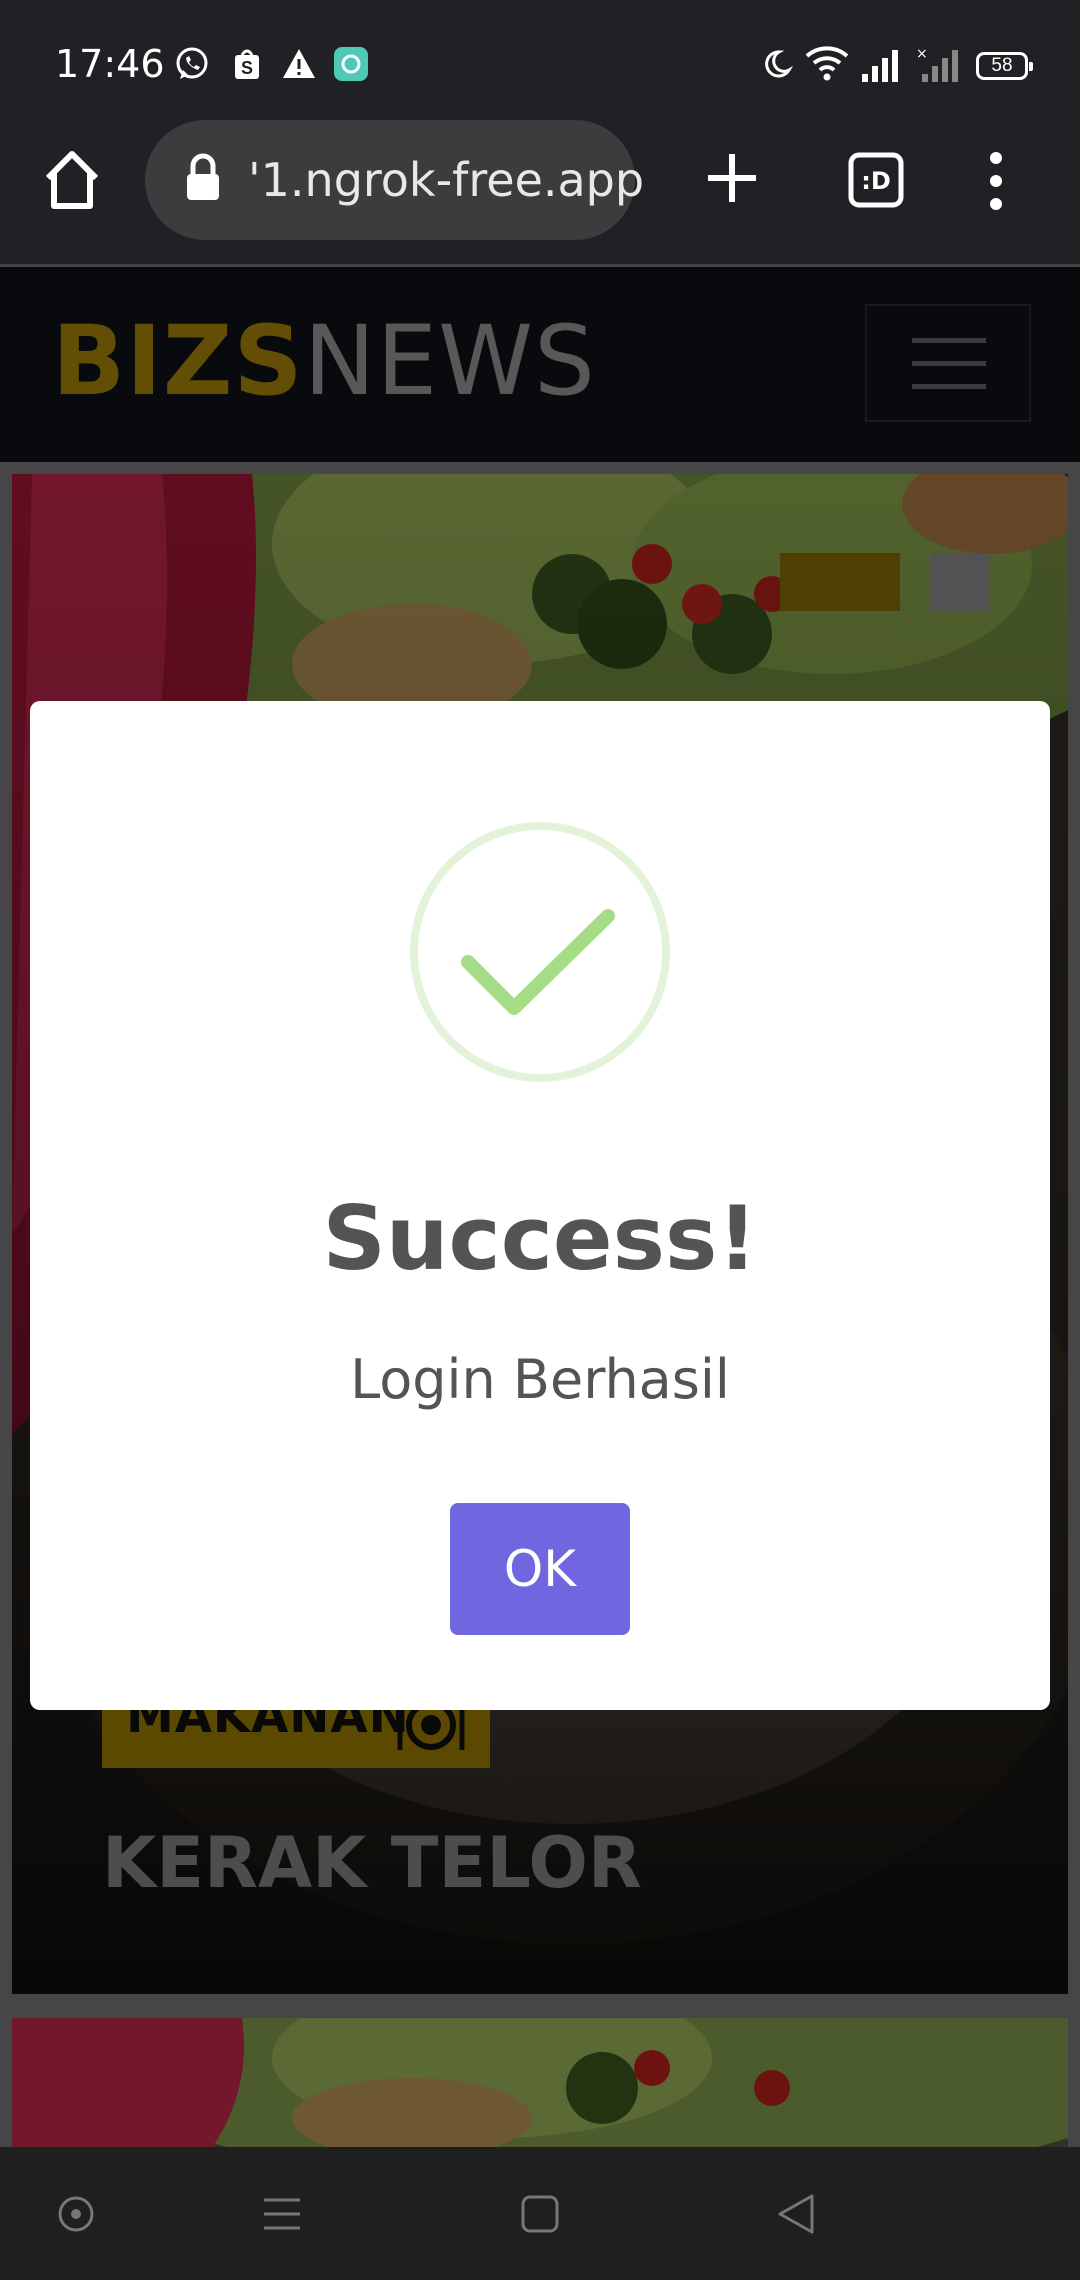 The width and height of the screenshot is (1080, 2280). I want to click on signal-icon, so click(880, 66).